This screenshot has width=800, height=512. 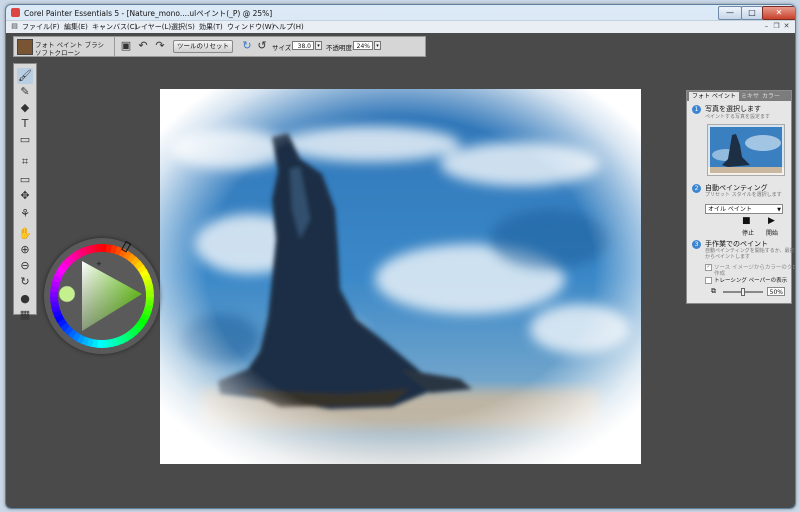 I want to click on stop-icon: ■, so click(x=746, y=221).